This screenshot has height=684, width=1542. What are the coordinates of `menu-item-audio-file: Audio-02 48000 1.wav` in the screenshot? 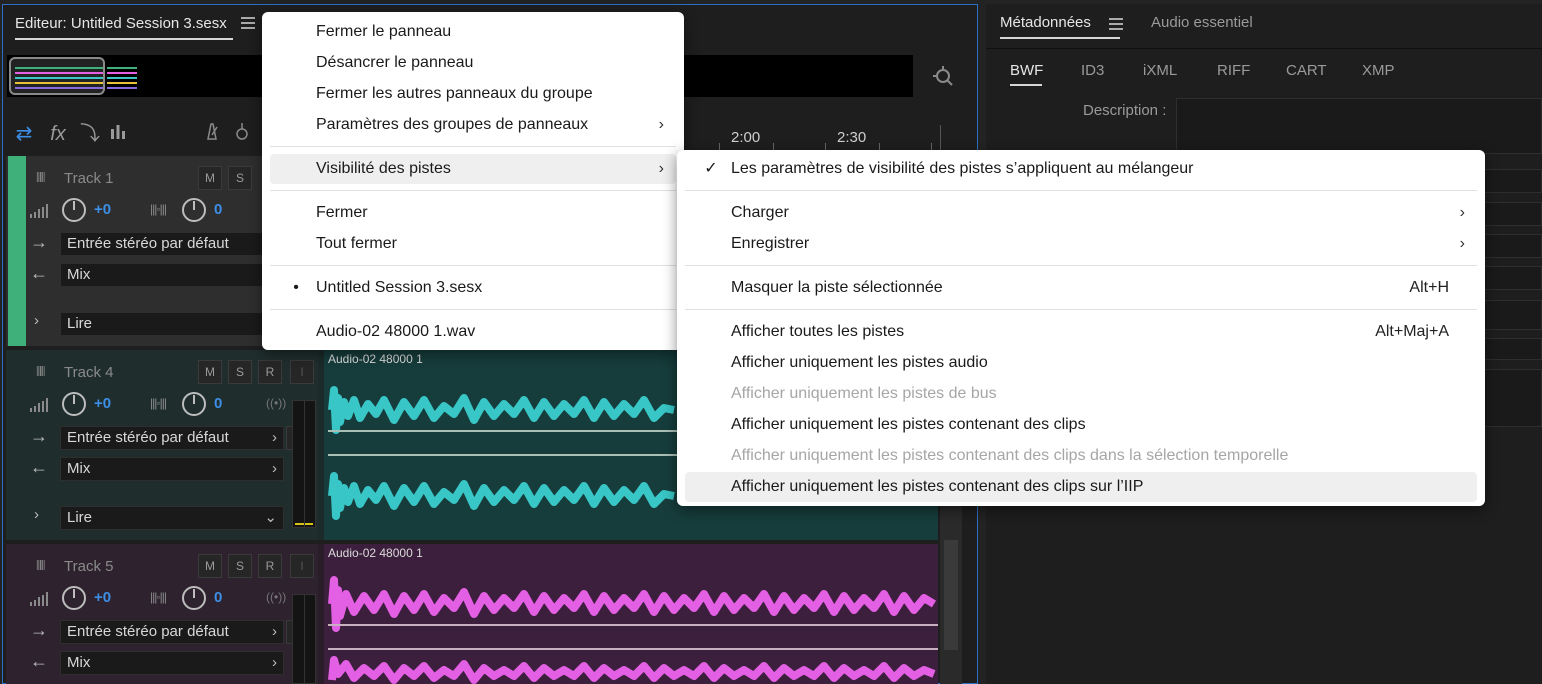 It's located at (473, 332).